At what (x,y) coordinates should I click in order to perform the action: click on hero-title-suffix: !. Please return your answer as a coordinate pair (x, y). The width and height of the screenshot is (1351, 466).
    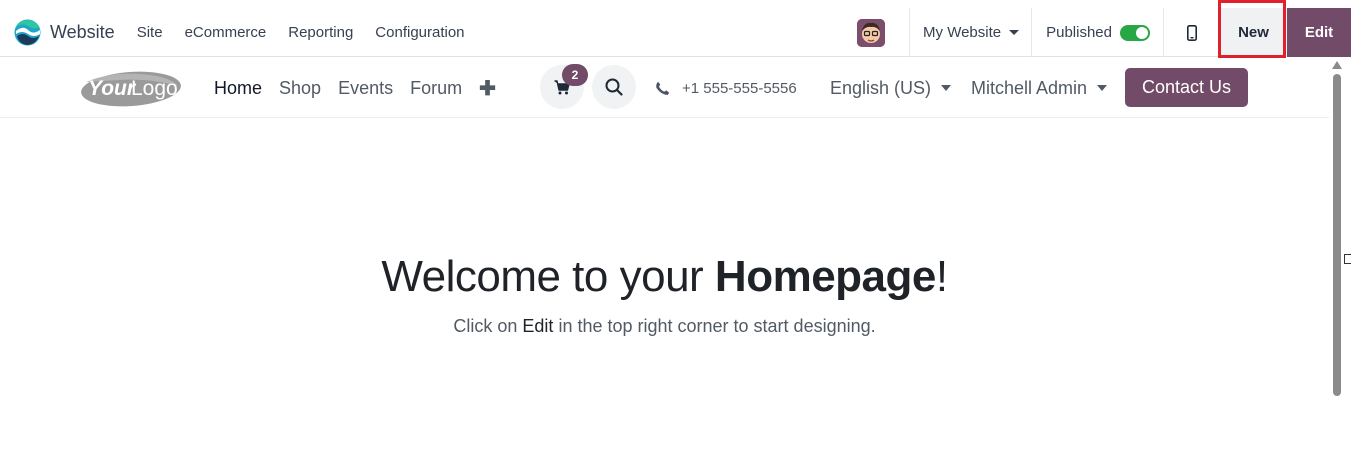
    Looking at the image, I should click on (941, 276).